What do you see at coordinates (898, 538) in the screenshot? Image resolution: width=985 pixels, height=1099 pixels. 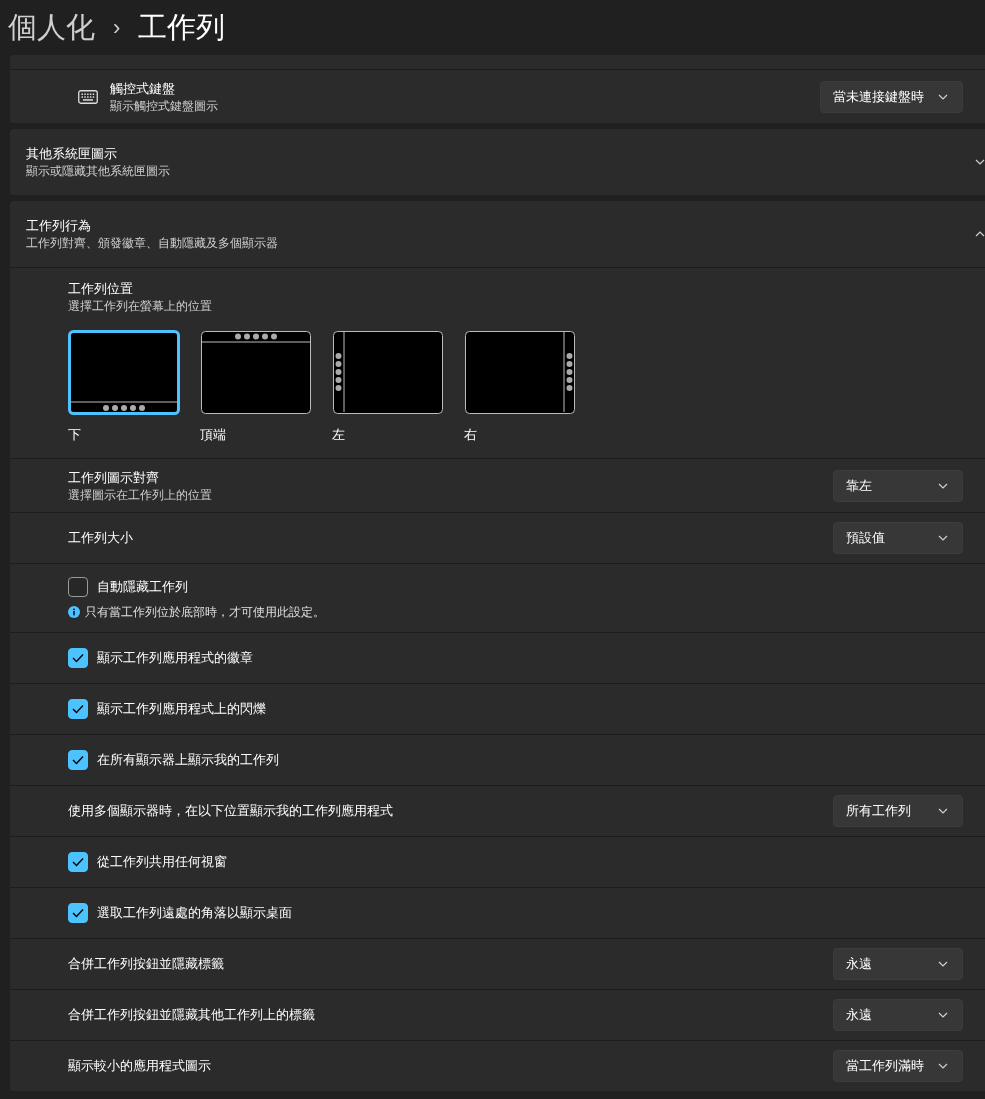 I see `dropdown: 預設值` at bounding box center [898, 538].